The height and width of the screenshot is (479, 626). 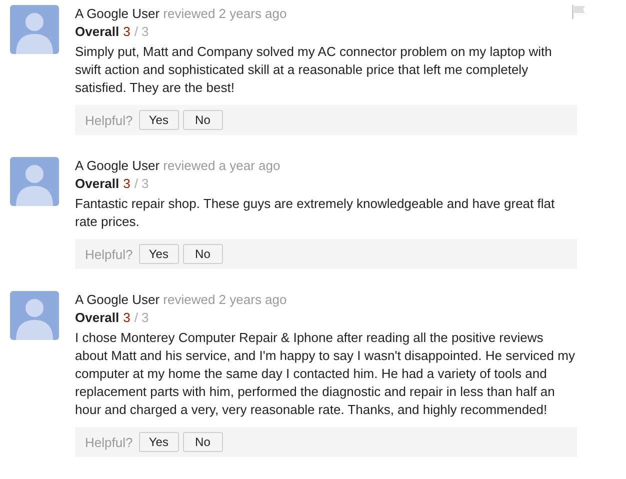 I want to click on review-date: reviewed a year ago, so click(x=221, y=165).